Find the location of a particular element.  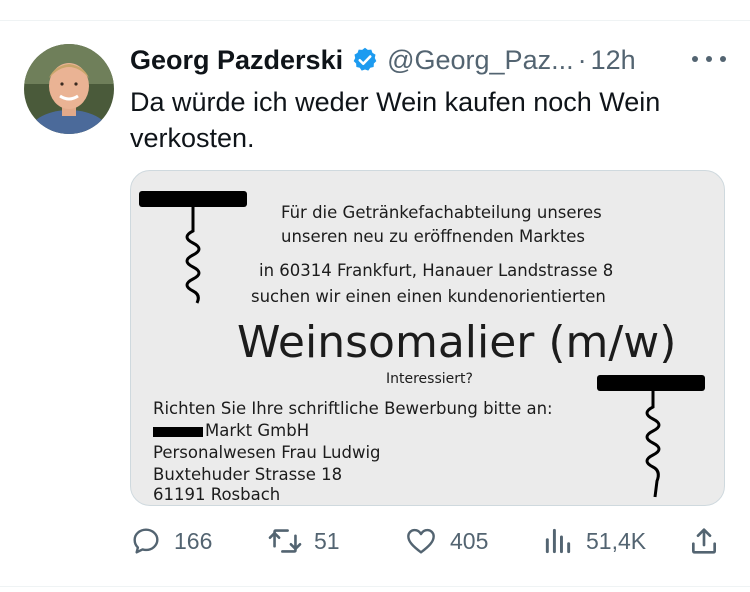

ad-question: Interessiert? is located at coordinates (429, 379).